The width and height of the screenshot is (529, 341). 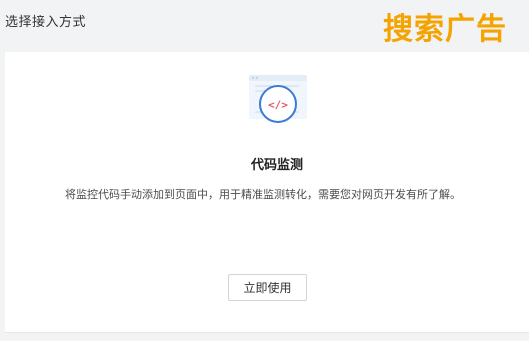 What do you see at coordinates (46, 22) in the screenshot?
I see `page-title: 选择接入方式` at bounding box center [46, 22].